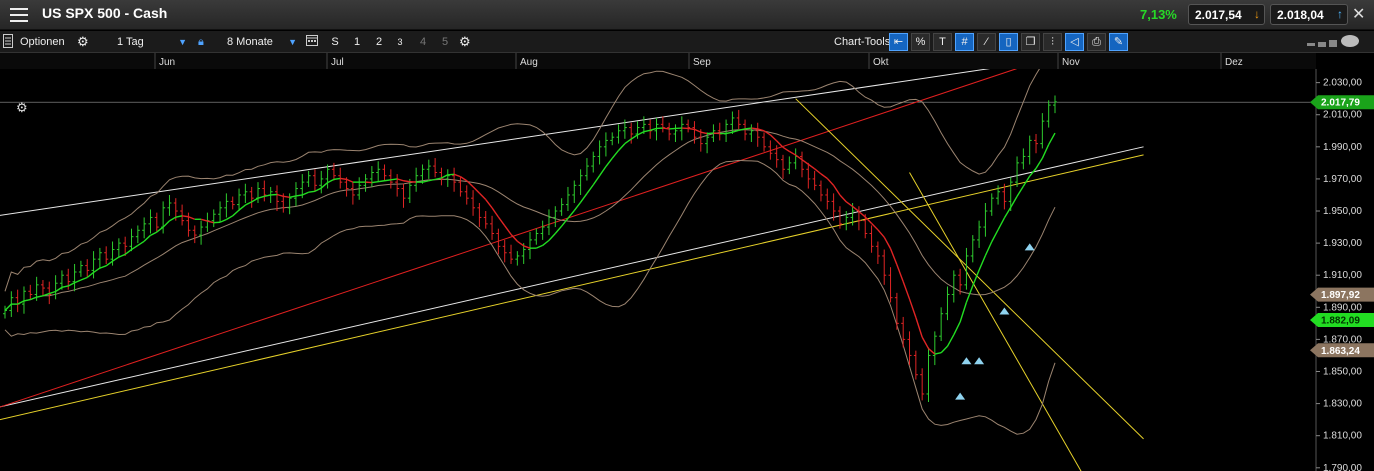 The height and width of the screenshot is (471, 1374). Describe the element at coordinates (357, 42) in the screenshot. I see `size-button-1: 1` at that location.